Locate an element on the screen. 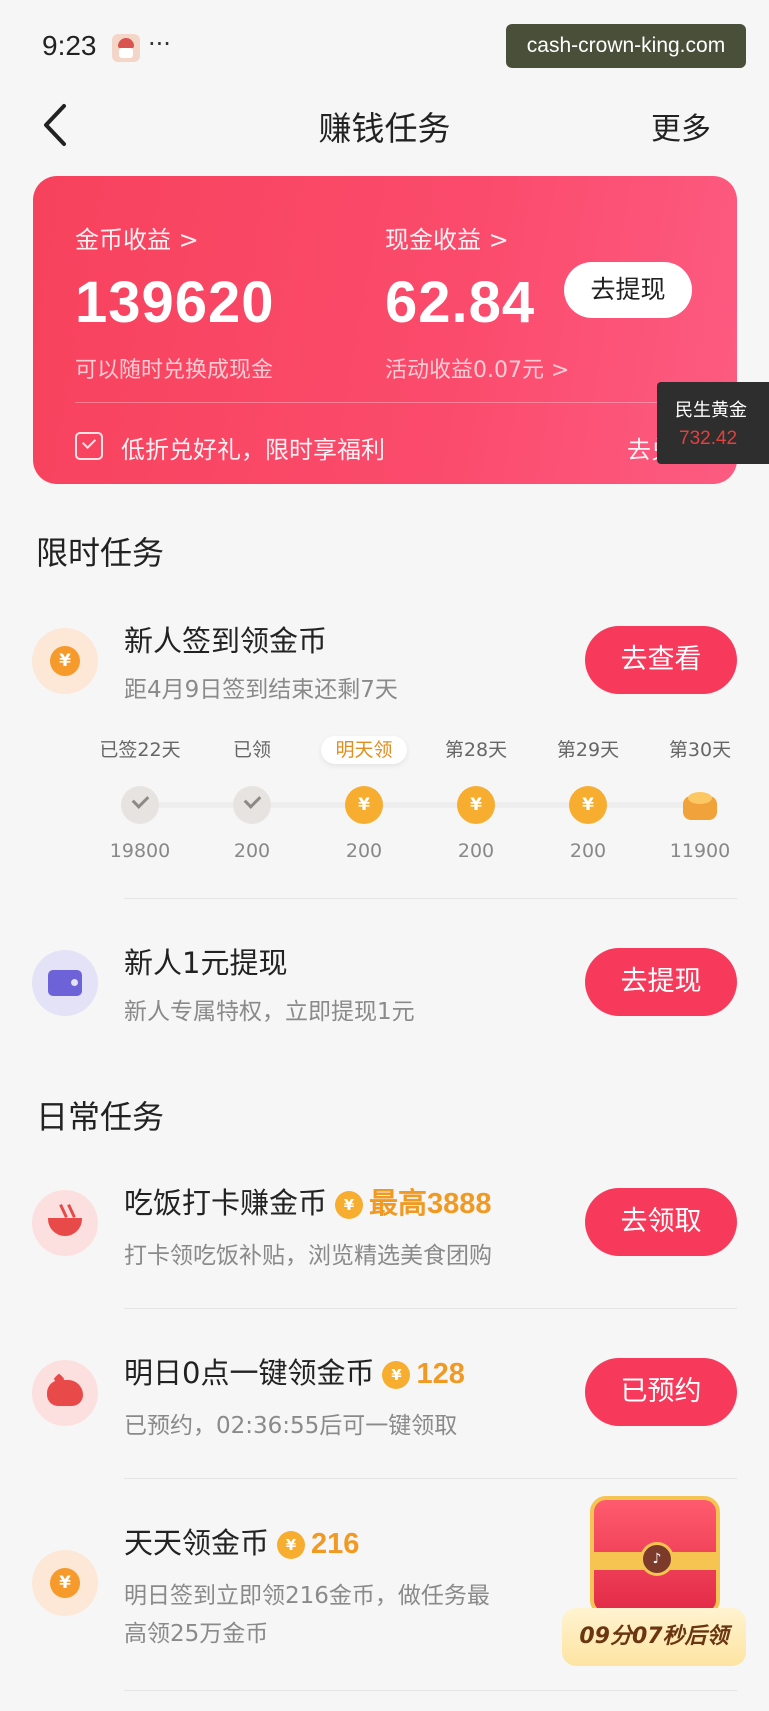 Image resolution: width=769 pixels, height=1711 pixels. treasure-timer: 09分07秒后领 is located at coordinates (654, 1637).